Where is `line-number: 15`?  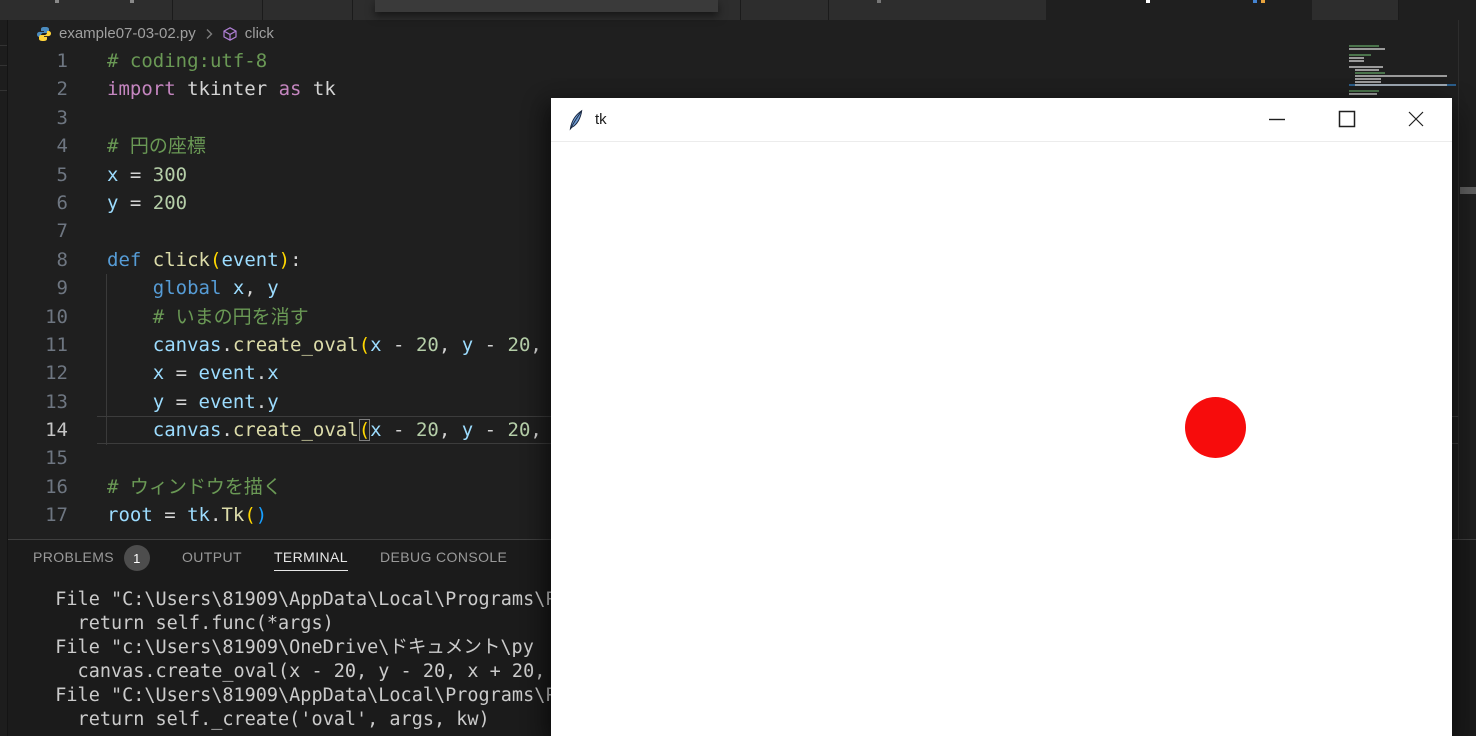
line-number: 15 is located at coordinates (56, 458).